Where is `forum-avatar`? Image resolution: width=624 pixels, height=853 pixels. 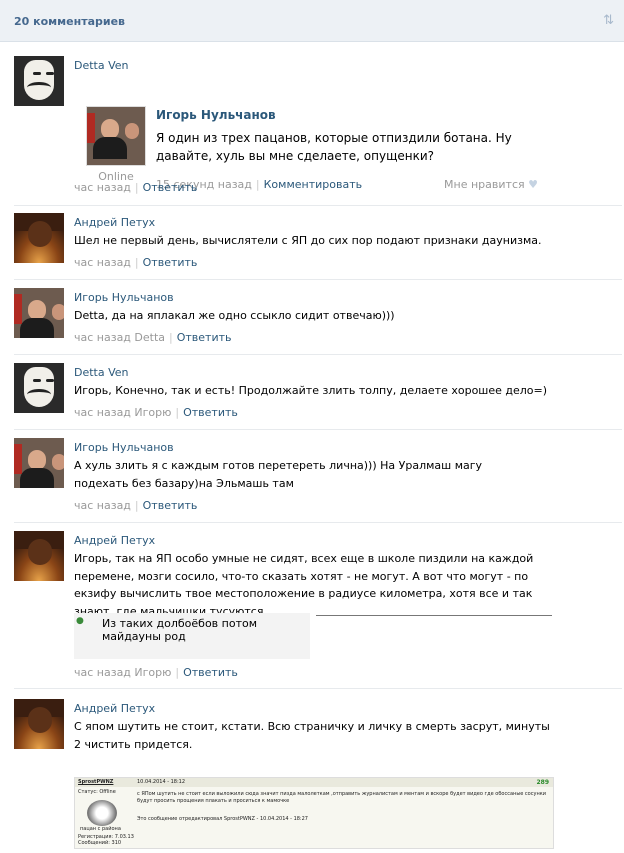 forum-avatar is located at coordinates (102, 813).